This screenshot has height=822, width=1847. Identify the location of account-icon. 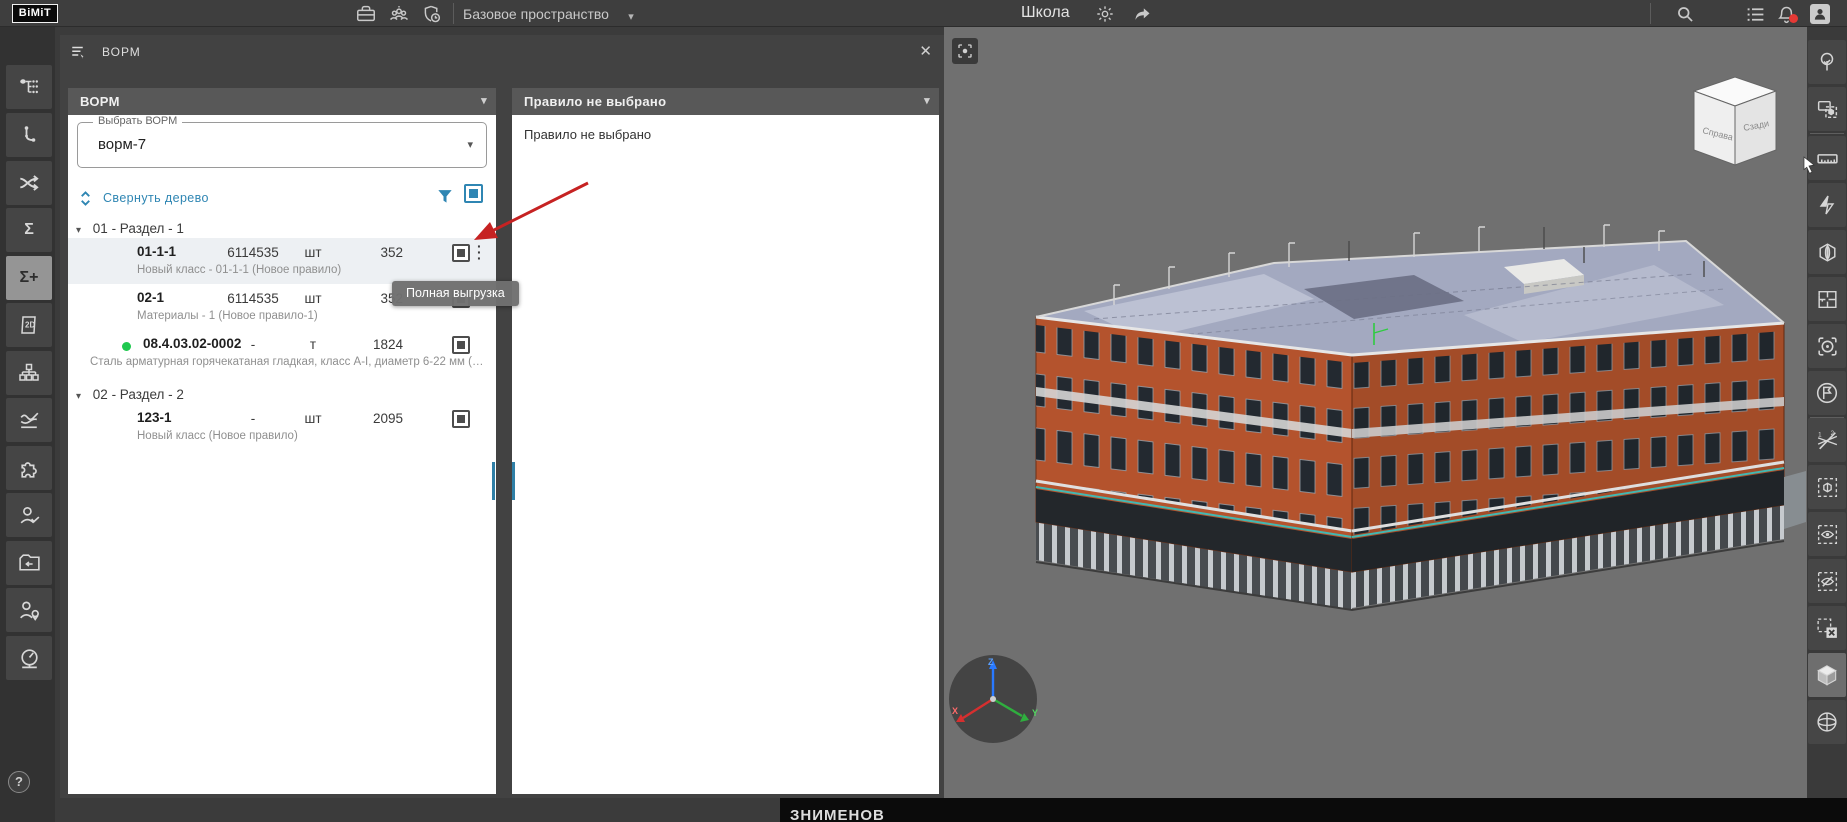
(1820, 14).